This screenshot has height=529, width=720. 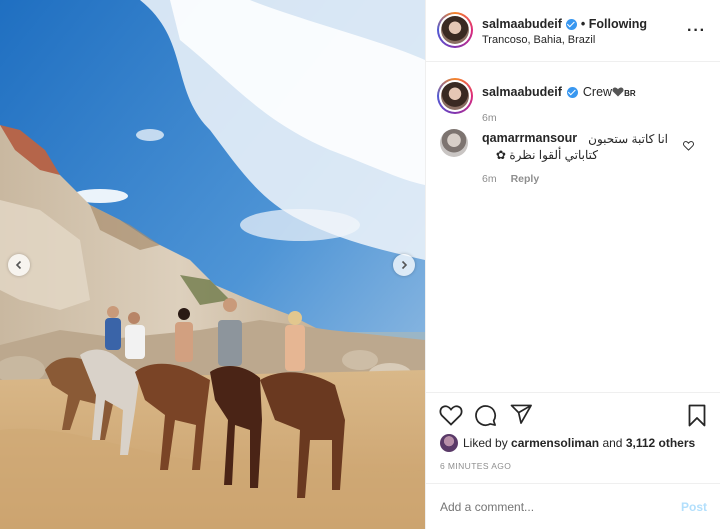 What do you see at coordinates (545, 507) in the screenshot?
I see `add-comment-input` at bounding box center [545, 507].